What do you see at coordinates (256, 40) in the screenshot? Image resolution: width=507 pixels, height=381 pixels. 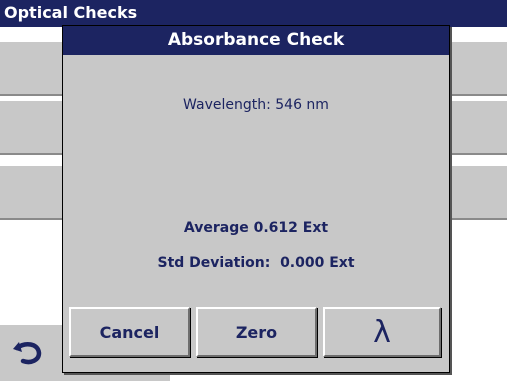 I see `dialog-title: Absorbance Check` at bounding box center [256, 40].